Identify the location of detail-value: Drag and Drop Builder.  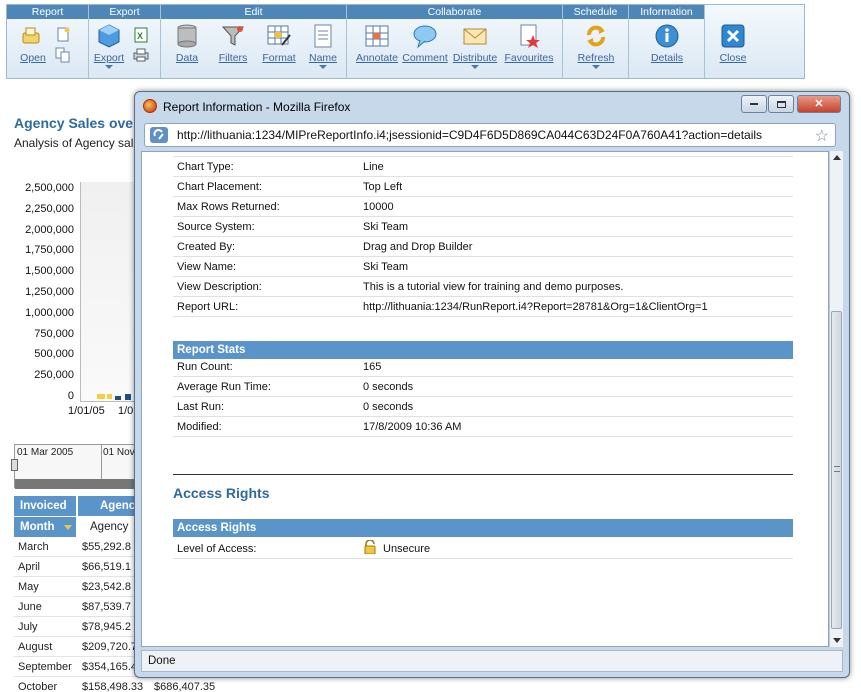
(418, 247).